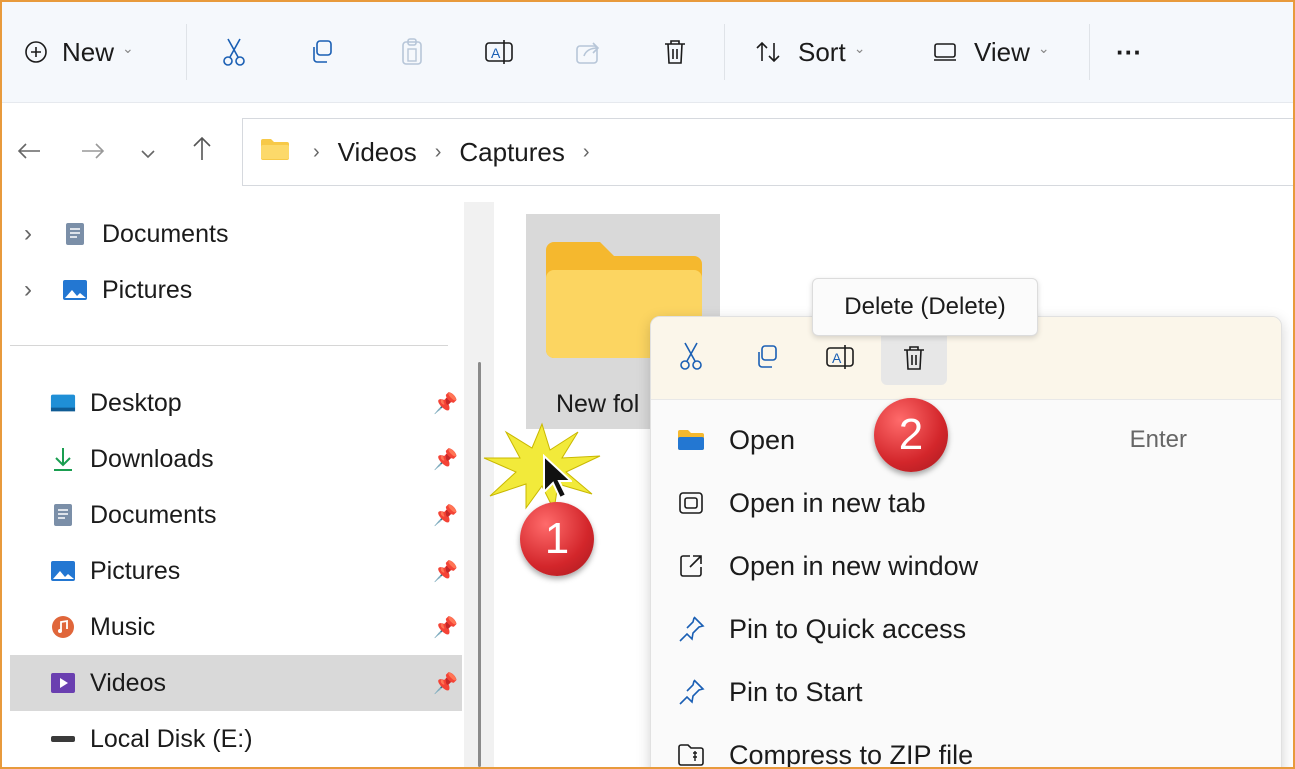 This screenshot has width=1295, height=769. What do you see at coordinates (254, 627) in the screenshot?
I see `sidebar-item-music: Music 📌` at bounding box center [254, 627].